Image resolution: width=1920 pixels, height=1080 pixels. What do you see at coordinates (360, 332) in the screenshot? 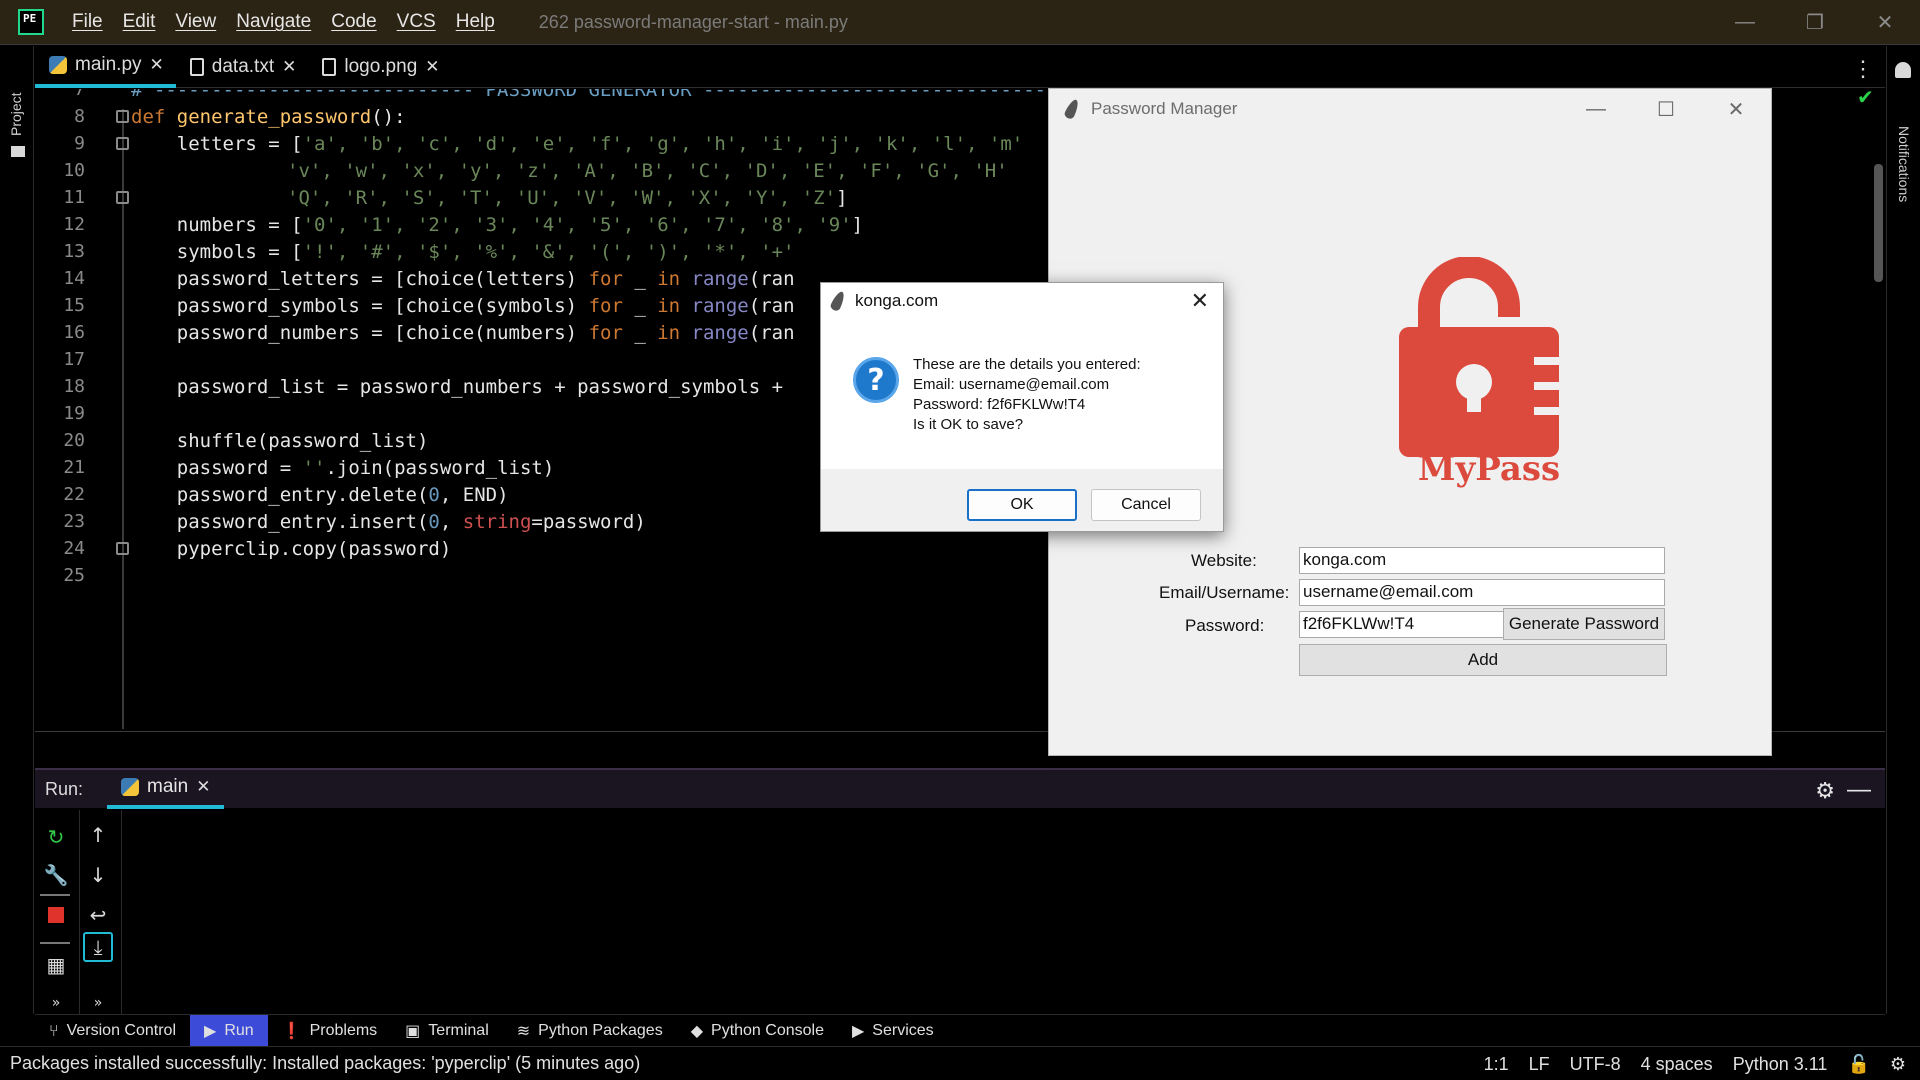
I see `code-token: password_numbers = [choice(numbers)` at bounding box center [360, 332].